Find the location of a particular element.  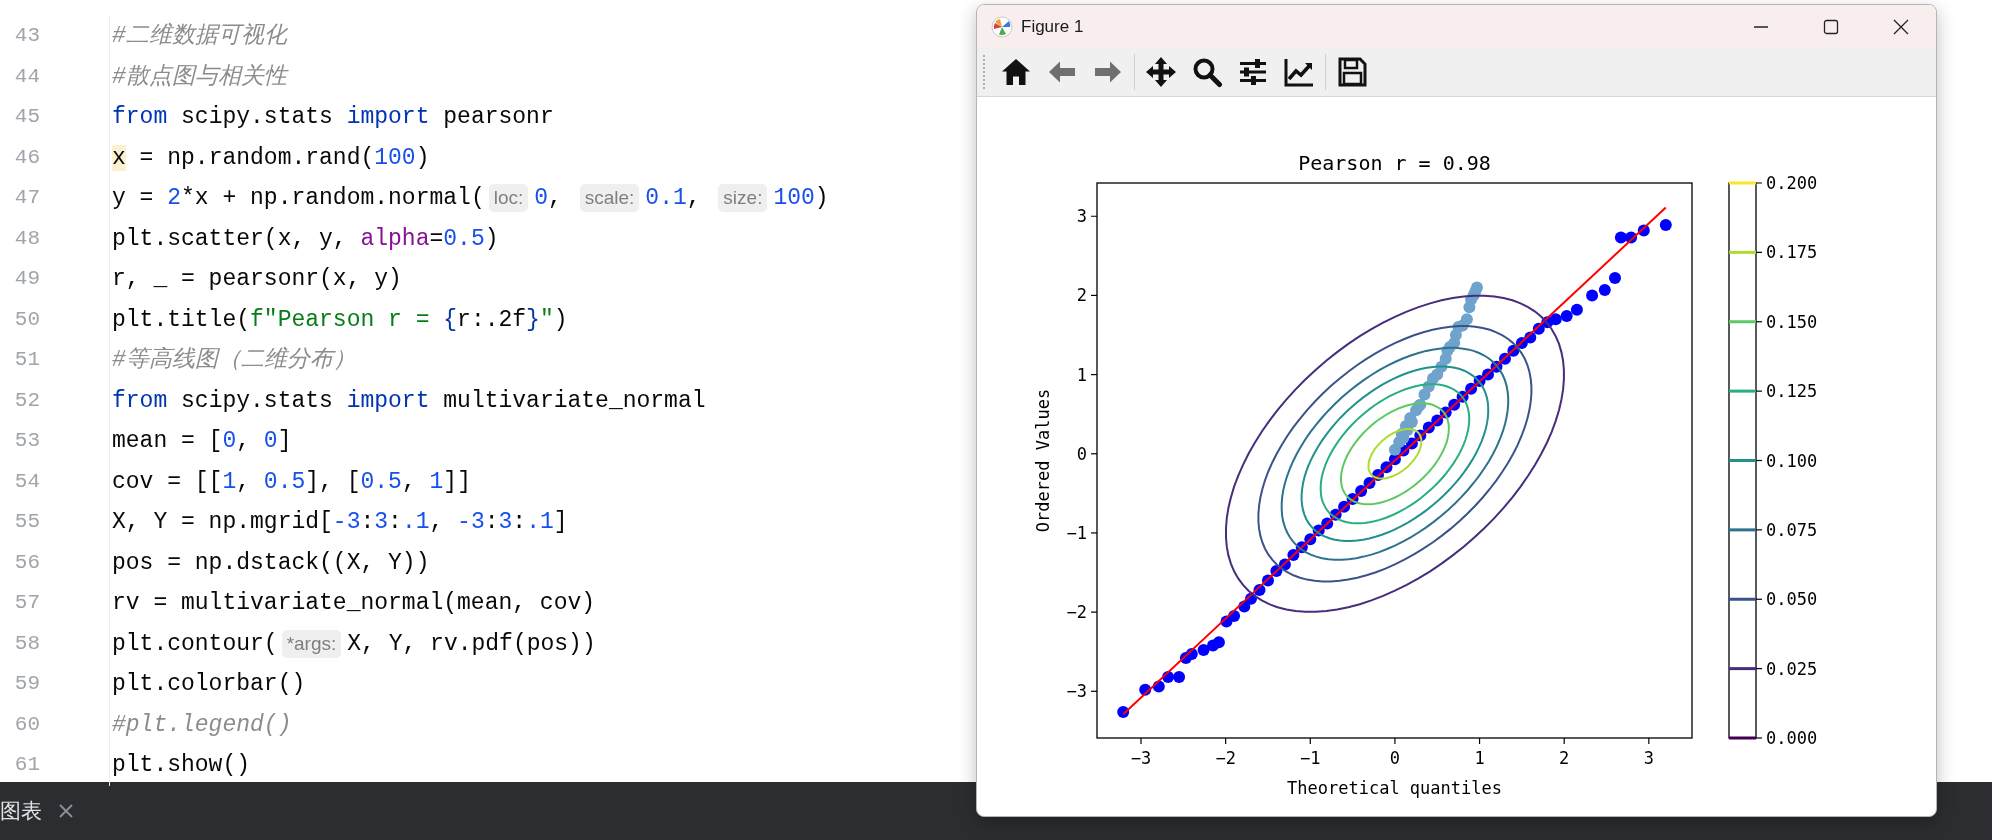

x-axis-label: Theoretical quantiles is located at coordinates (1394, 788).